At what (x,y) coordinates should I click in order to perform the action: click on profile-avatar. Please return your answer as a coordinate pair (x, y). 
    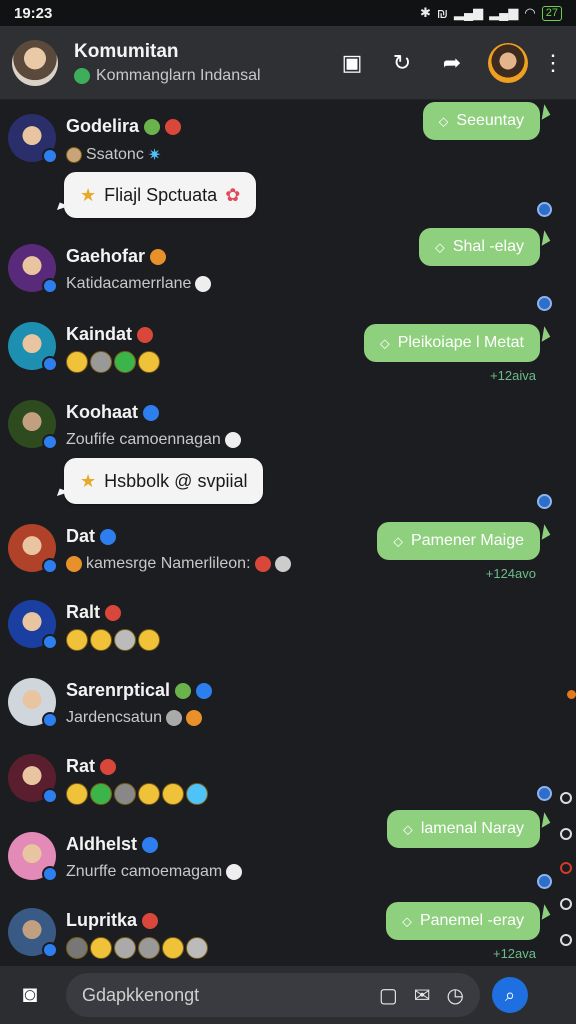
    Looking at the image, I should click on (508, 62).